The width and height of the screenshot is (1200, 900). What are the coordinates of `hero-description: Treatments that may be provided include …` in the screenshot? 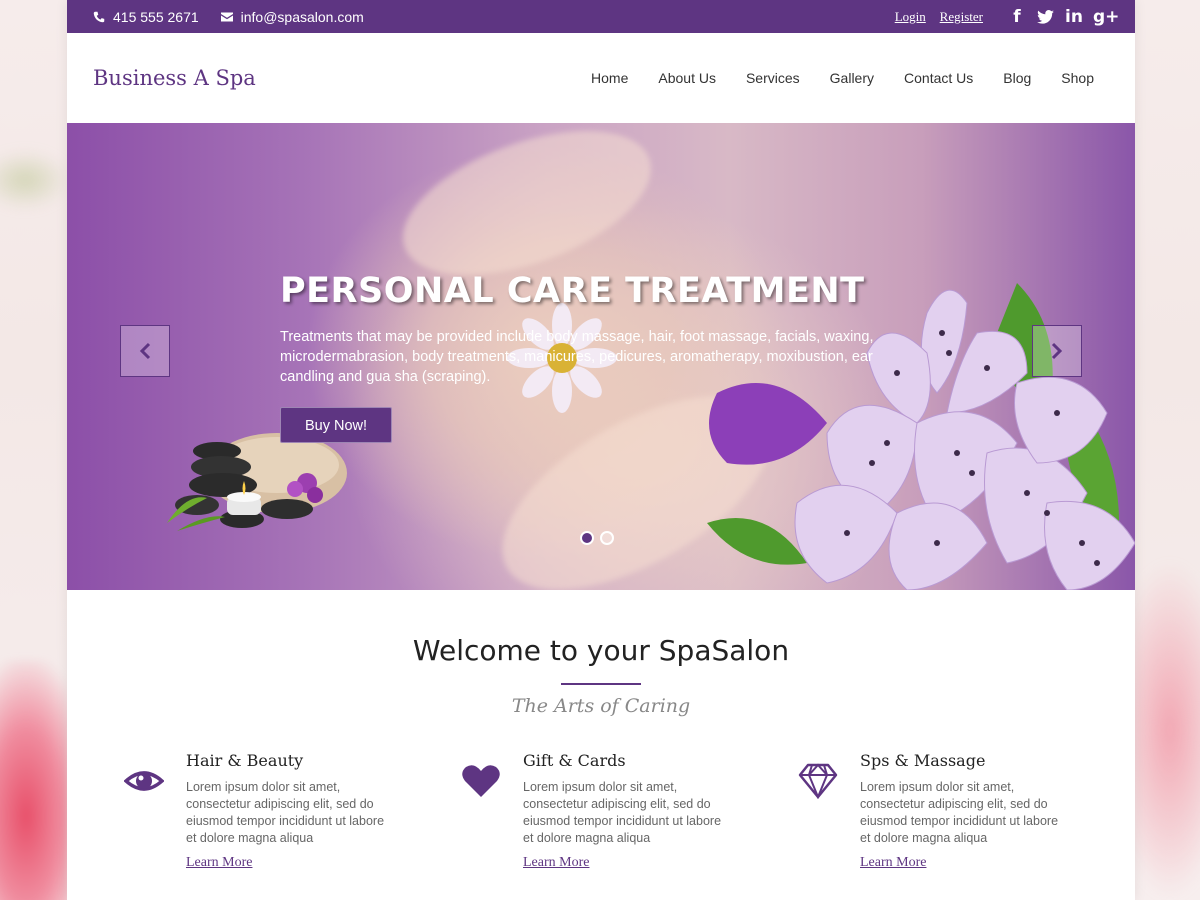 It's located at (577, 357).